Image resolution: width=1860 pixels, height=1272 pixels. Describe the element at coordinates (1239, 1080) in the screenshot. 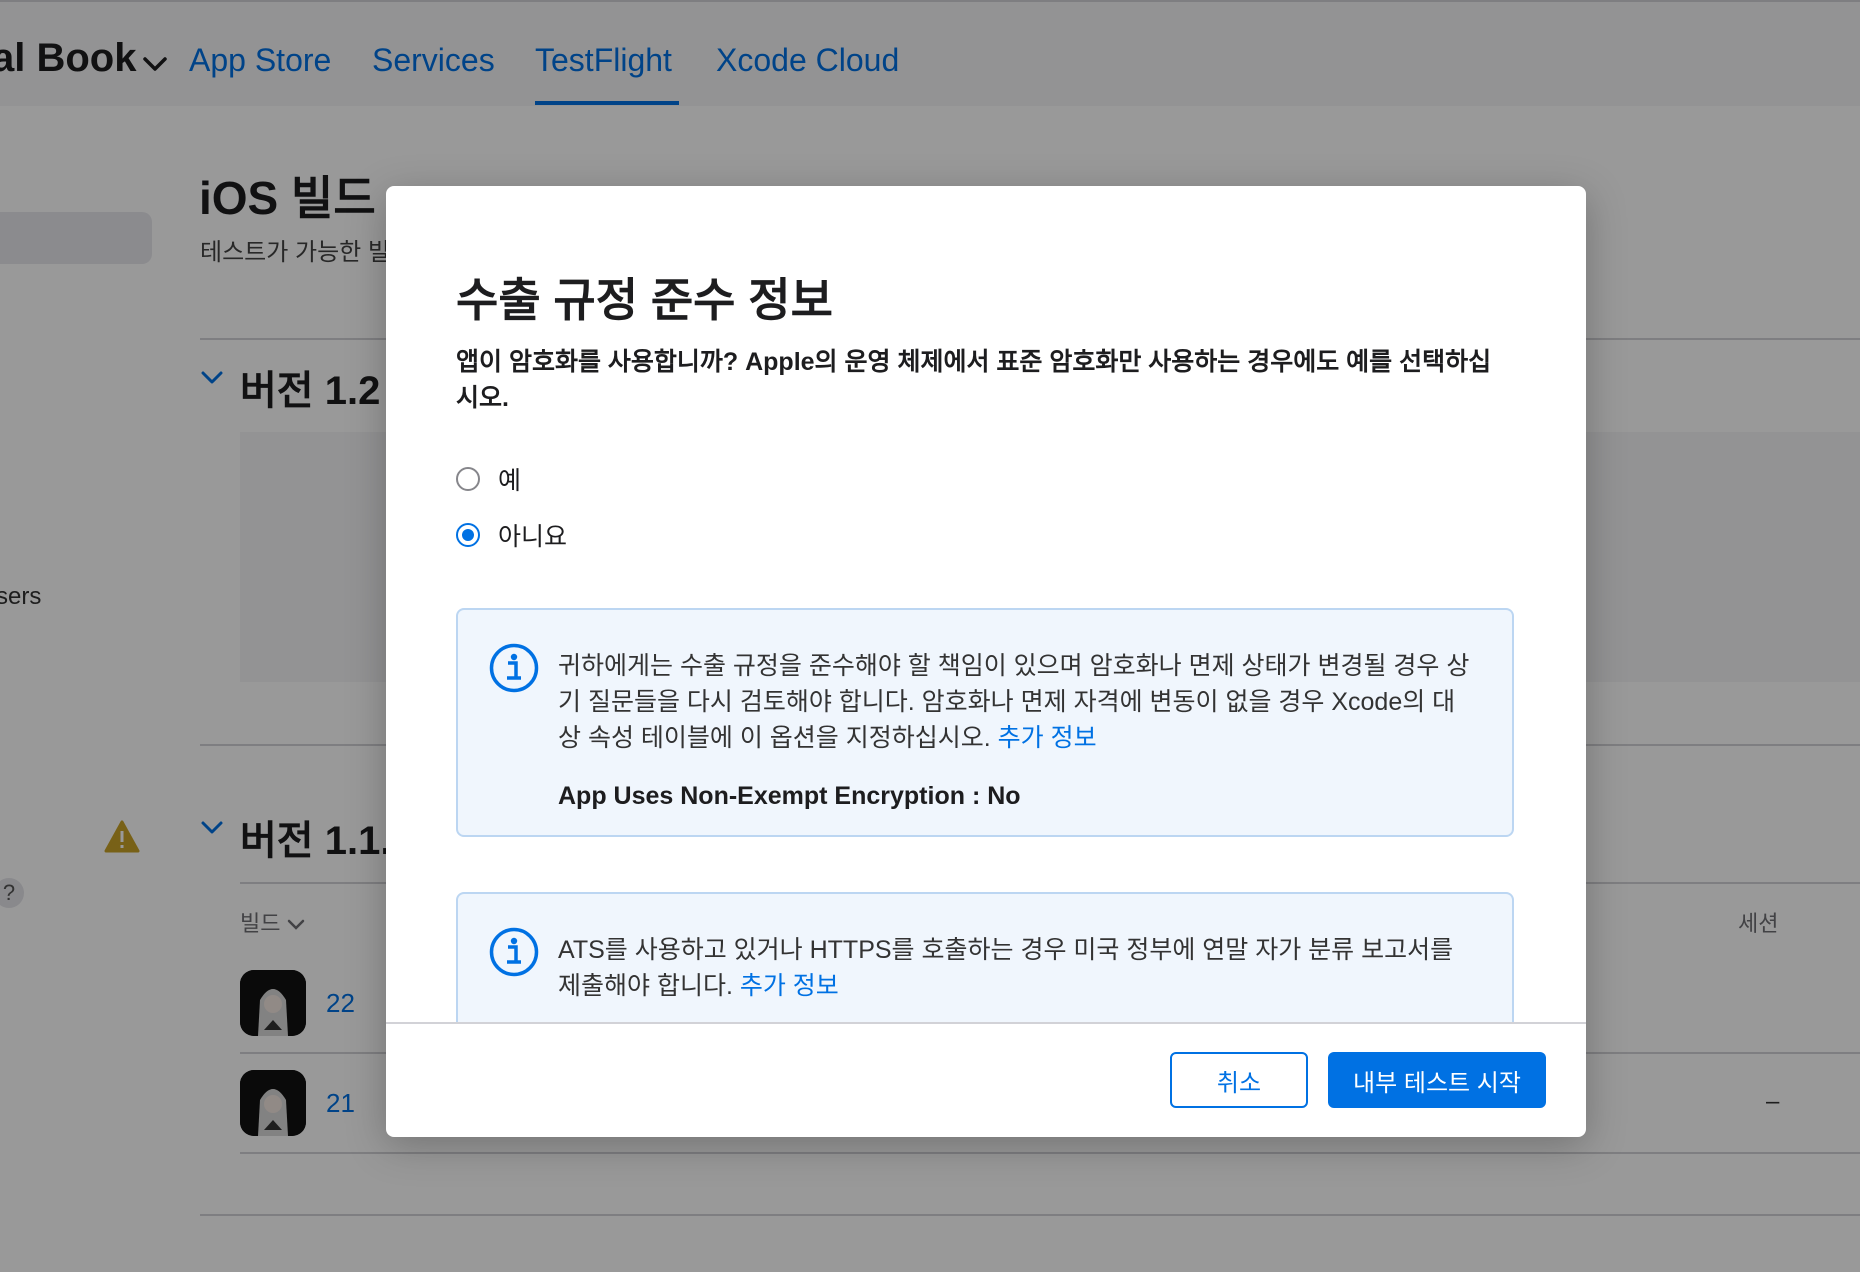

I see `cancel-button: 취소` at that location.